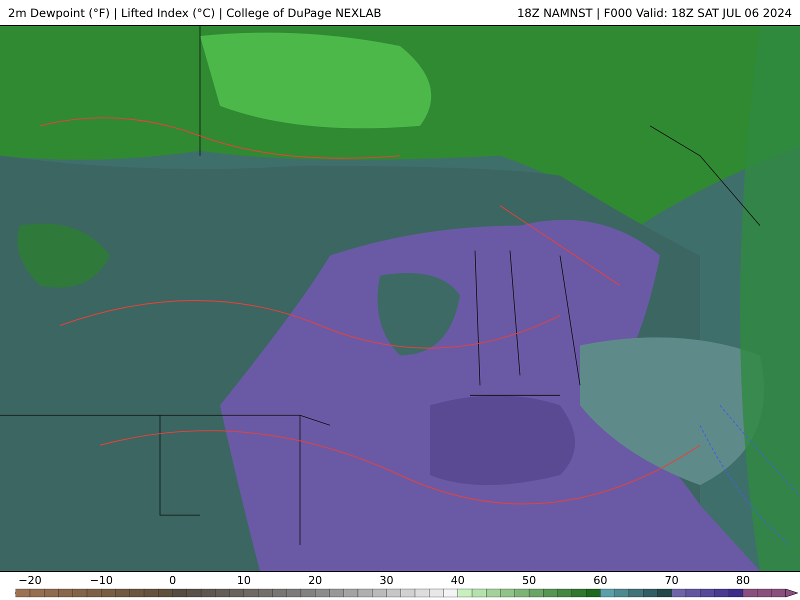 This screenshot has width=800, height=600. I want to click on scale-tick-label: 60, so click(600, 580).